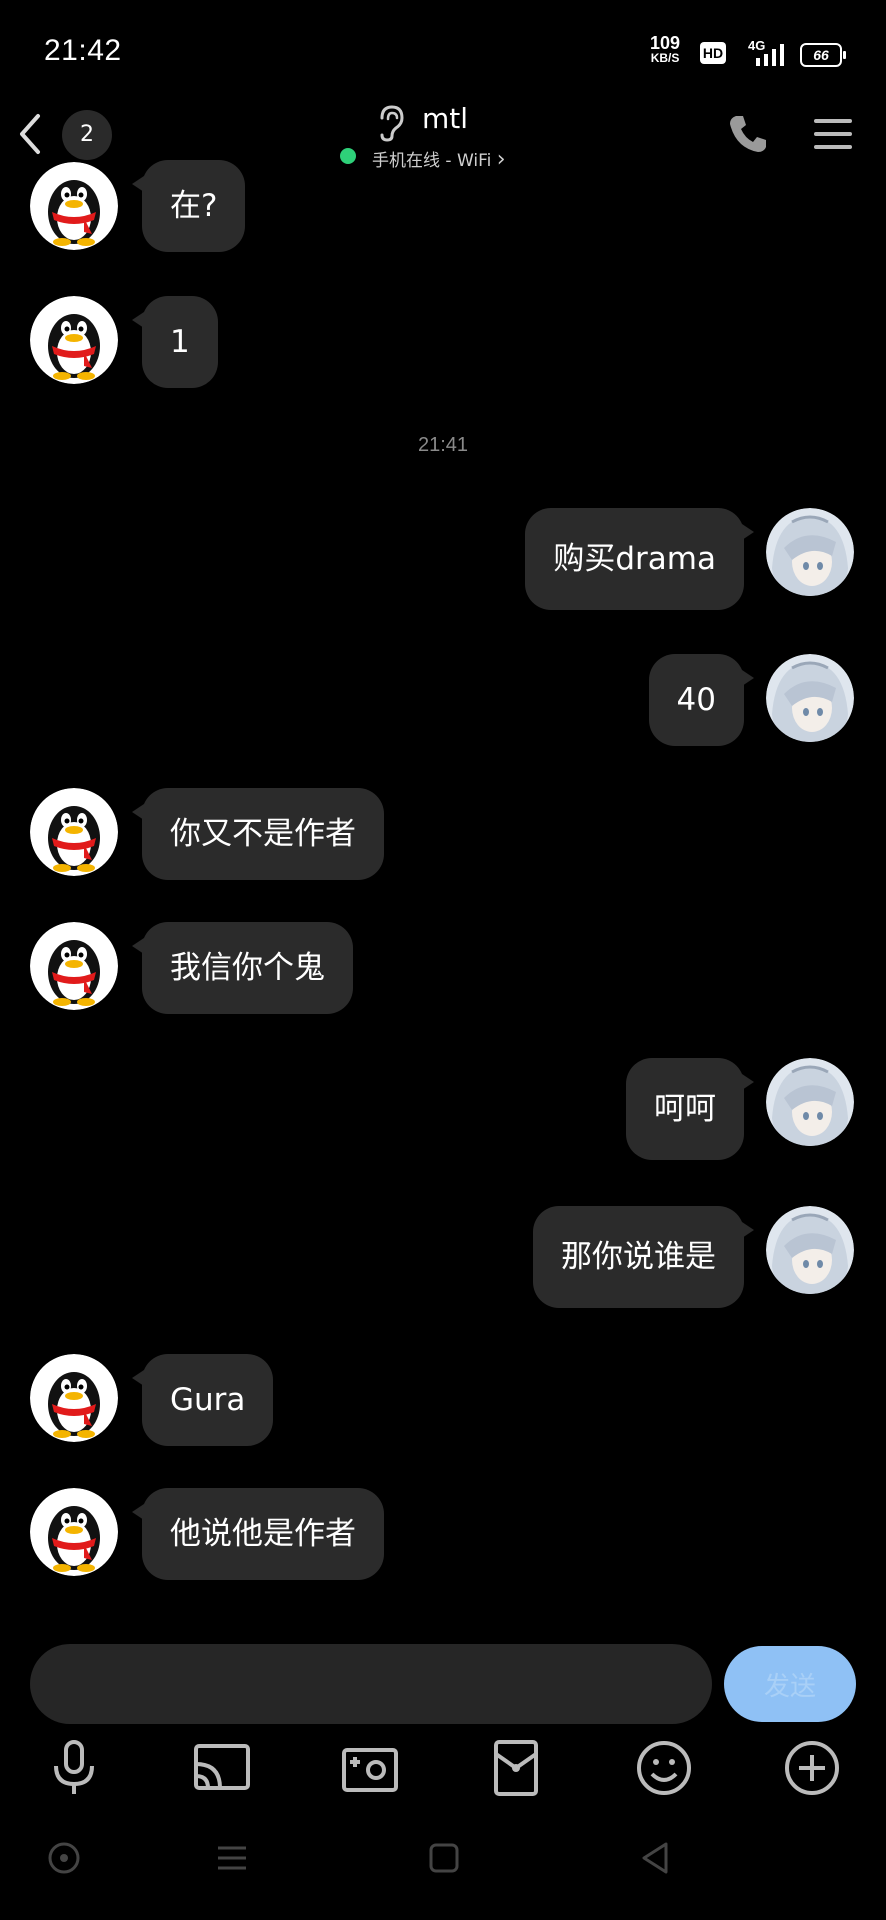 The image size is (886, 1920). What do you see at coordinates (770, 55) in the screenshot?
I see `signal-icon` at bounding box center [770, 55].